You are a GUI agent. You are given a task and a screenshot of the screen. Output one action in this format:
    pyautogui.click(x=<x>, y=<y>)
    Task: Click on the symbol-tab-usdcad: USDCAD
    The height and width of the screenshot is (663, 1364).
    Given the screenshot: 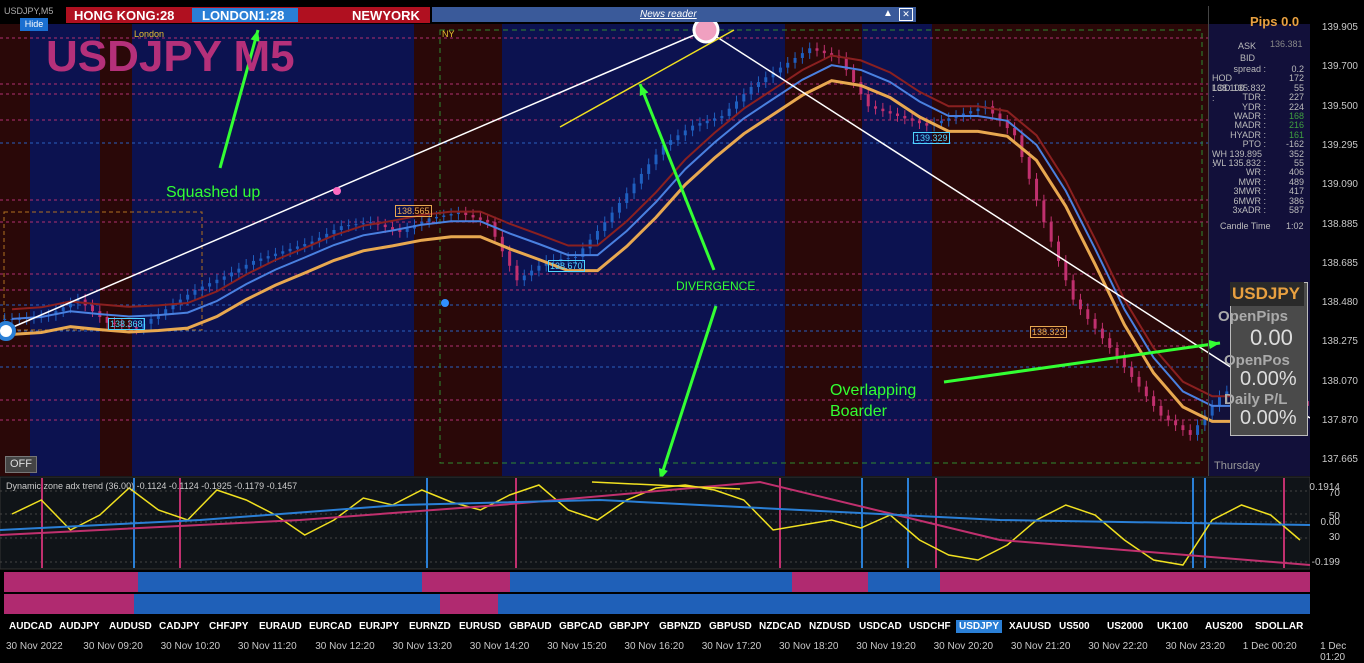 What is the action you would take?
    pyautogui.click(x=880, y=626)
    